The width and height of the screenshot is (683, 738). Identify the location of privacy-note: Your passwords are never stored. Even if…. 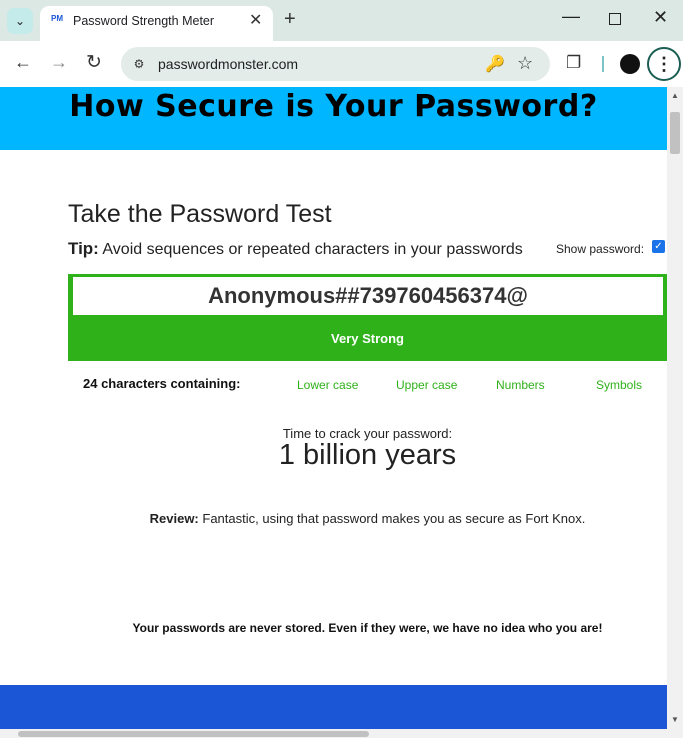
(367, 628).